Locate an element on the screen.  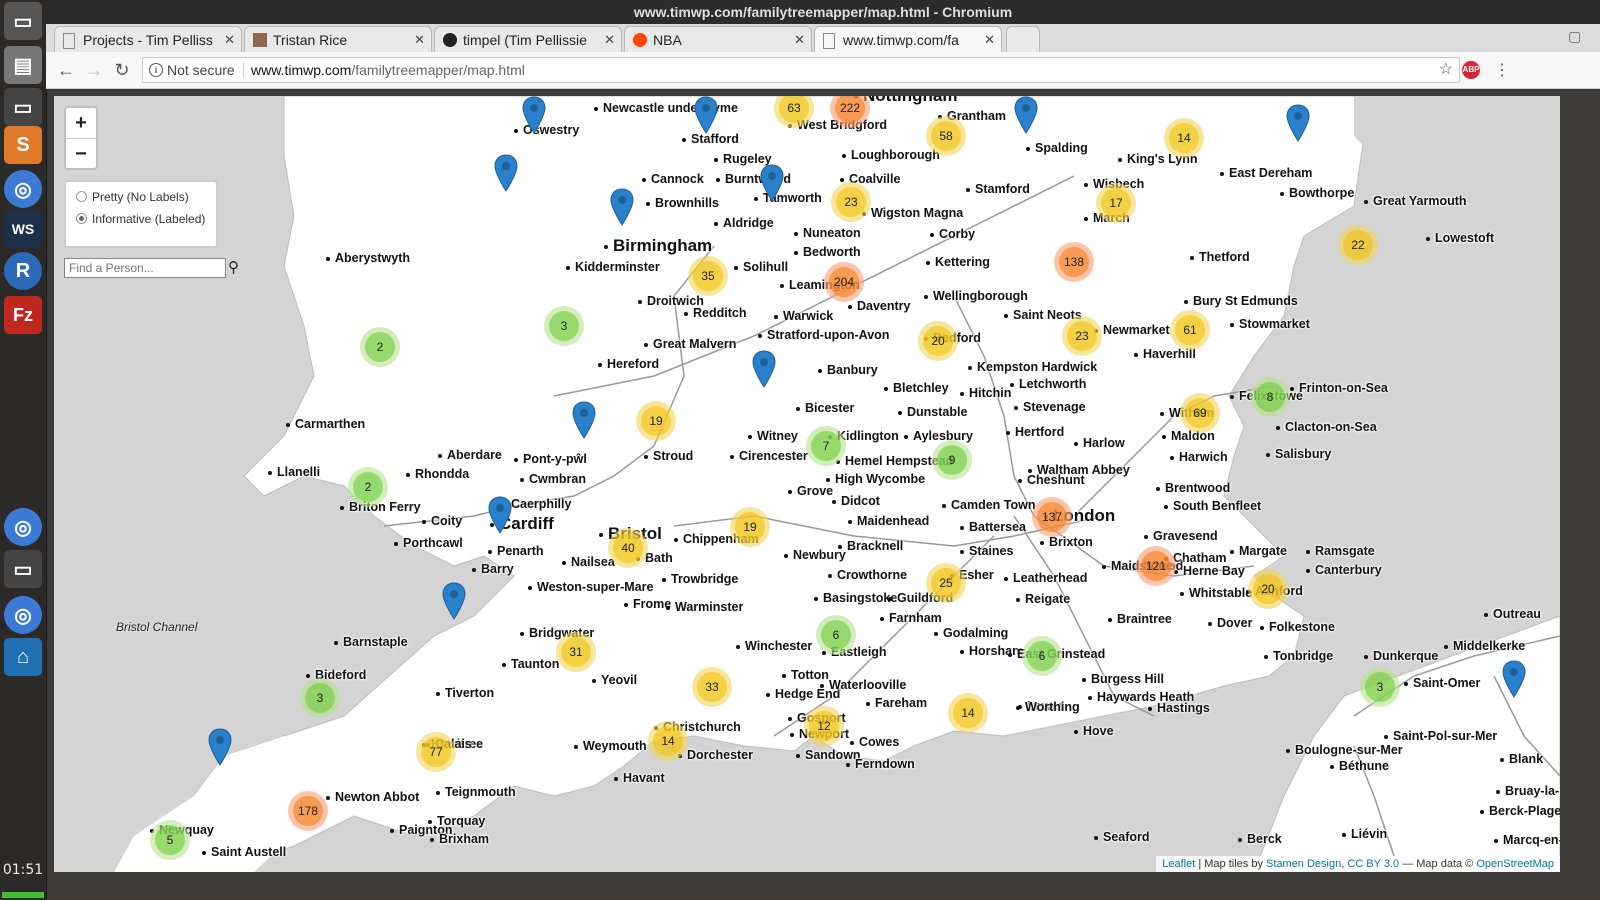
place-label: Stevenage is located at coordinates (1050, 407).